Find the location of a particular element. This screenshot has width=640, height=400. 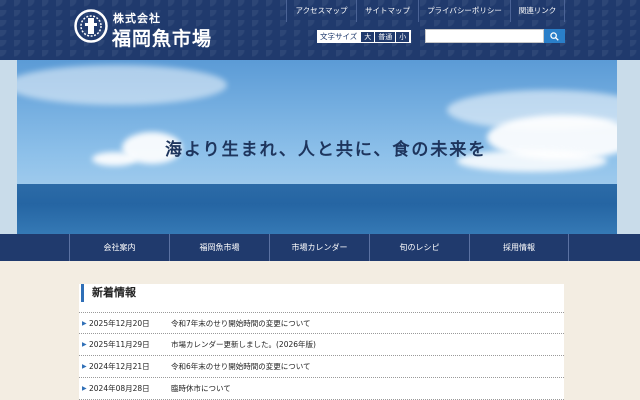

news-link: 臨時休市について is located at coordinates (367, 388).